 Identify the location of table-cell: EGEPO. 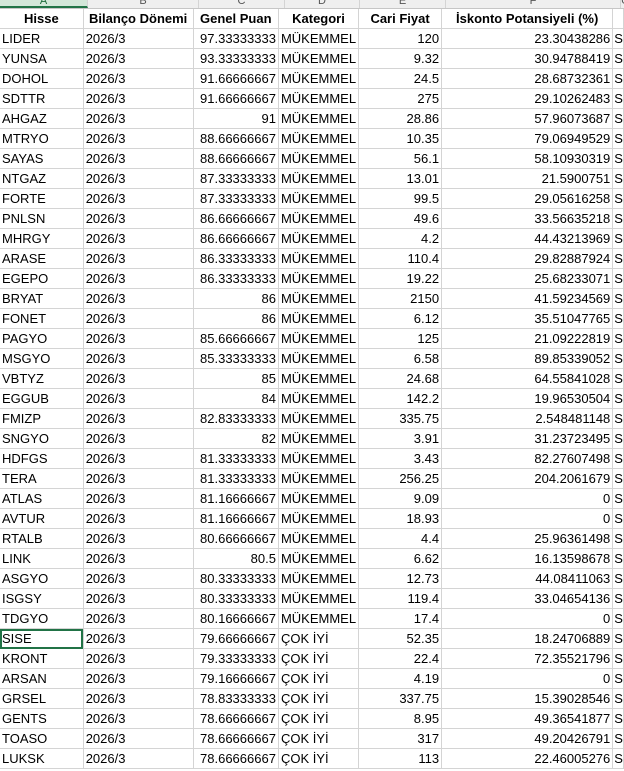
(42, 278).